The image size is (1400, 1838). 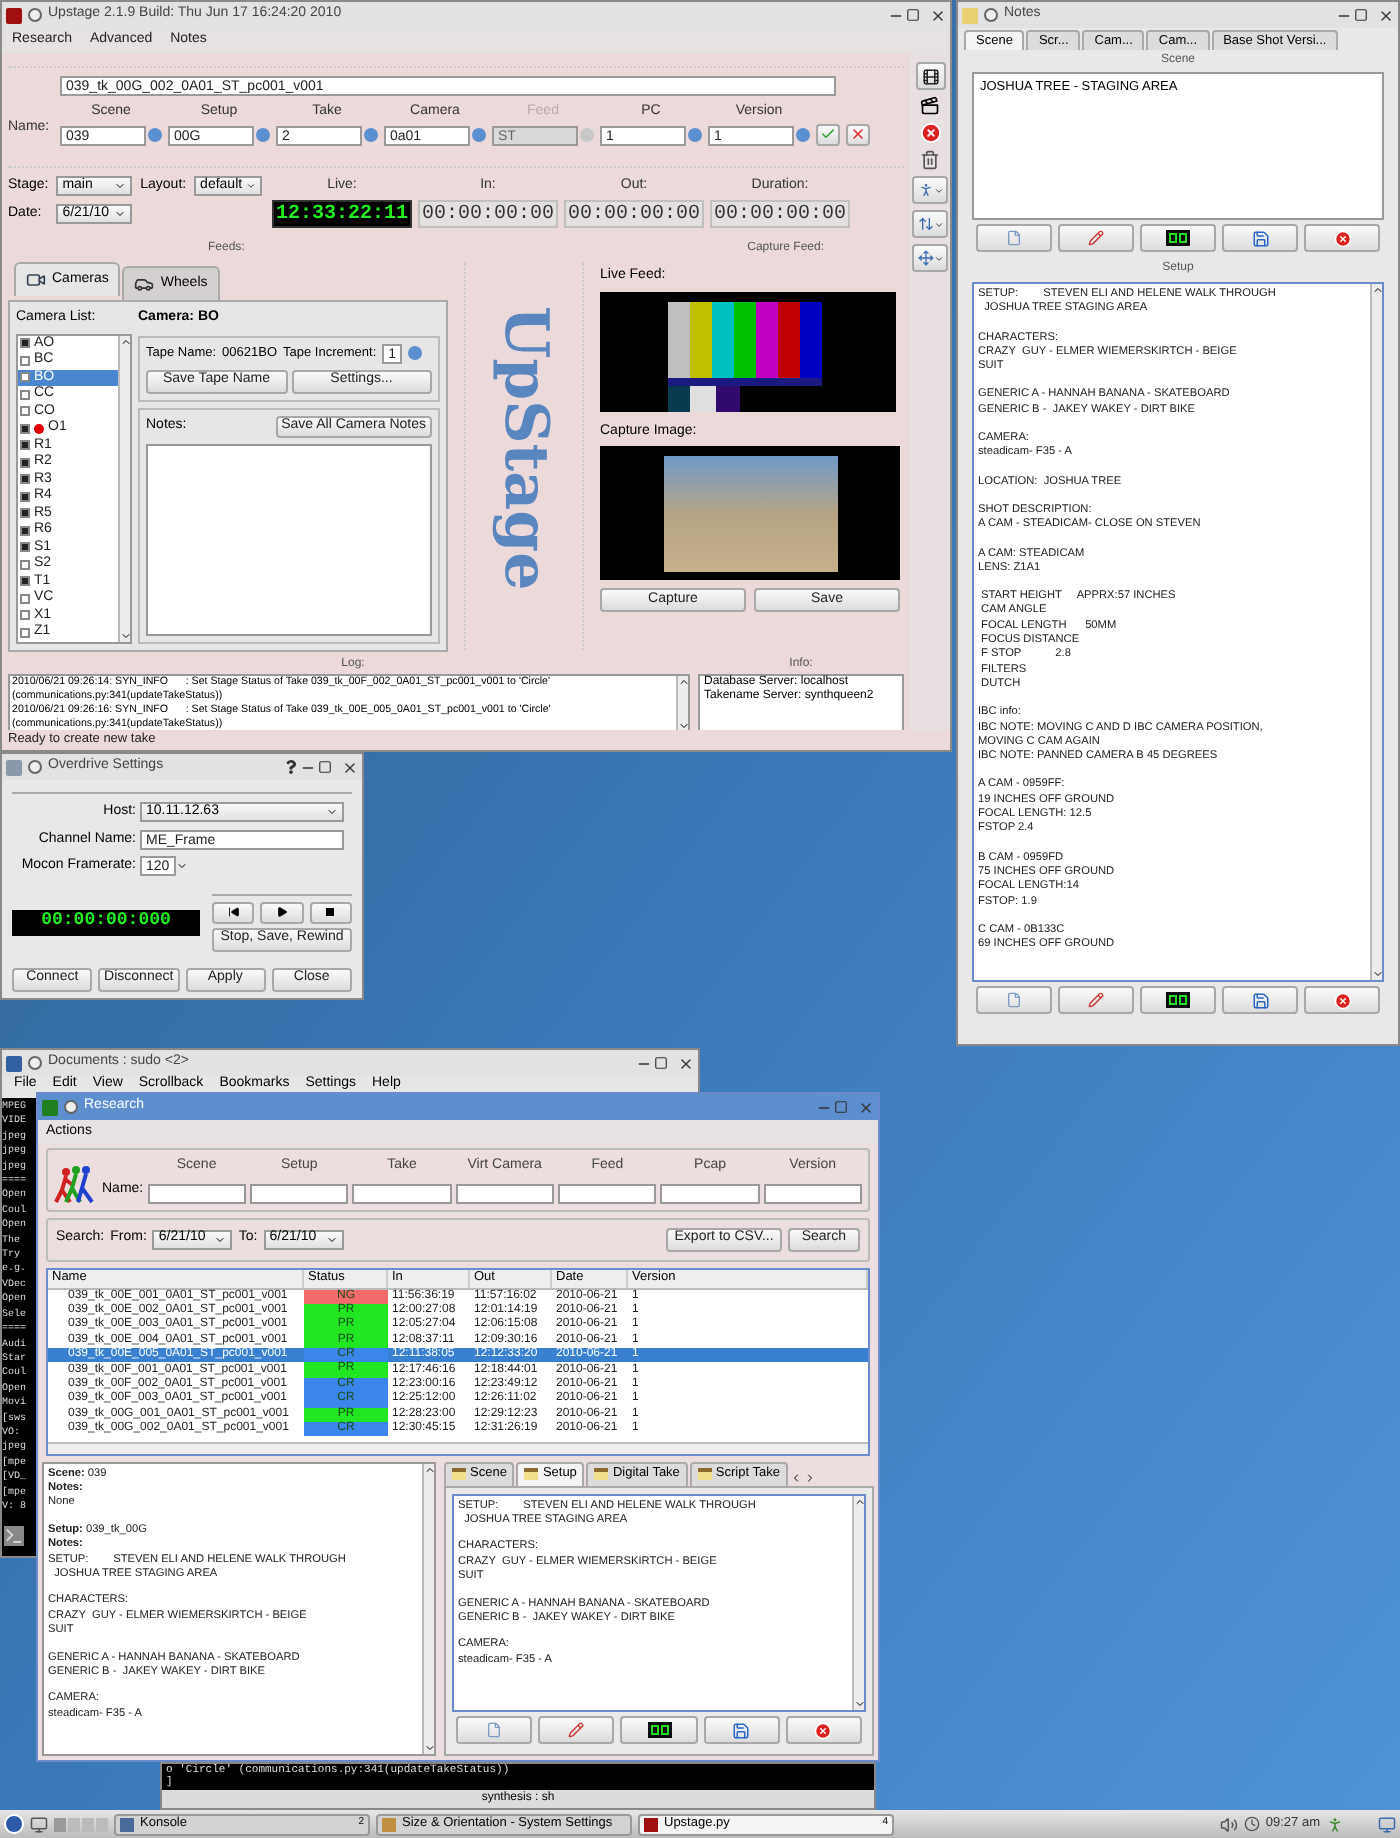 What do you see at coordinates (1178, 632) in the screenshot?
I see `setup-text-area` at bounding box center [1178, 632].